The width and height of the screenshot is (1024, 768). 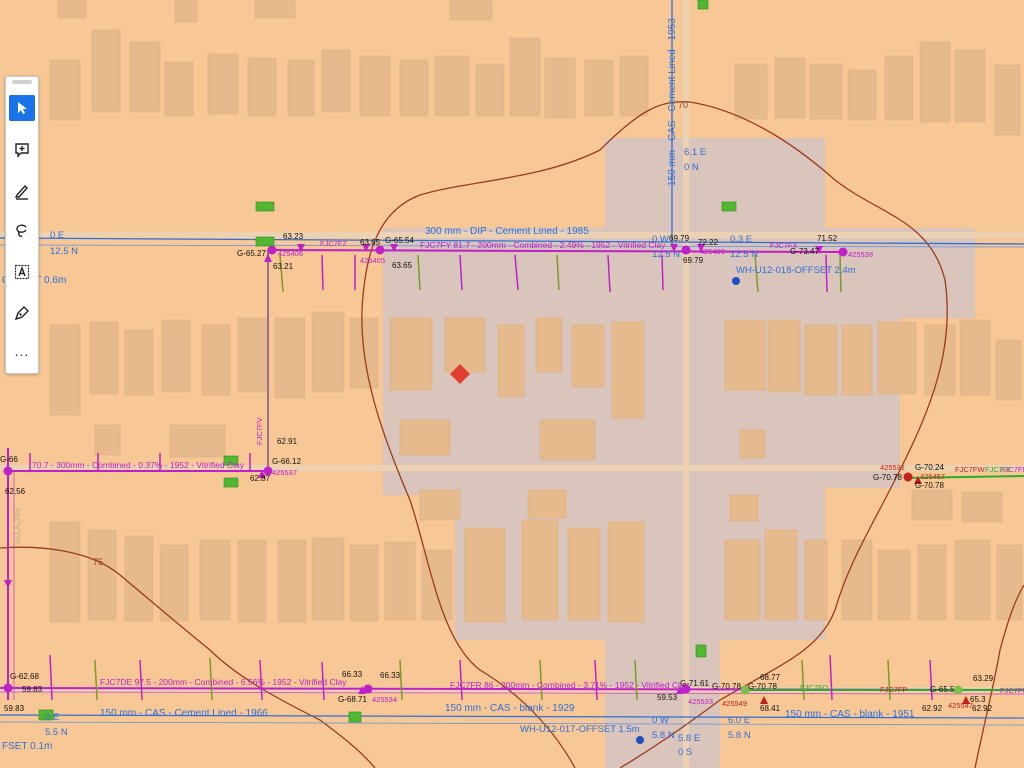 What do you see at coordinates (712, 251) in the screenshot?
I see `svg-text: 425409` at bounding box center [712, 251].